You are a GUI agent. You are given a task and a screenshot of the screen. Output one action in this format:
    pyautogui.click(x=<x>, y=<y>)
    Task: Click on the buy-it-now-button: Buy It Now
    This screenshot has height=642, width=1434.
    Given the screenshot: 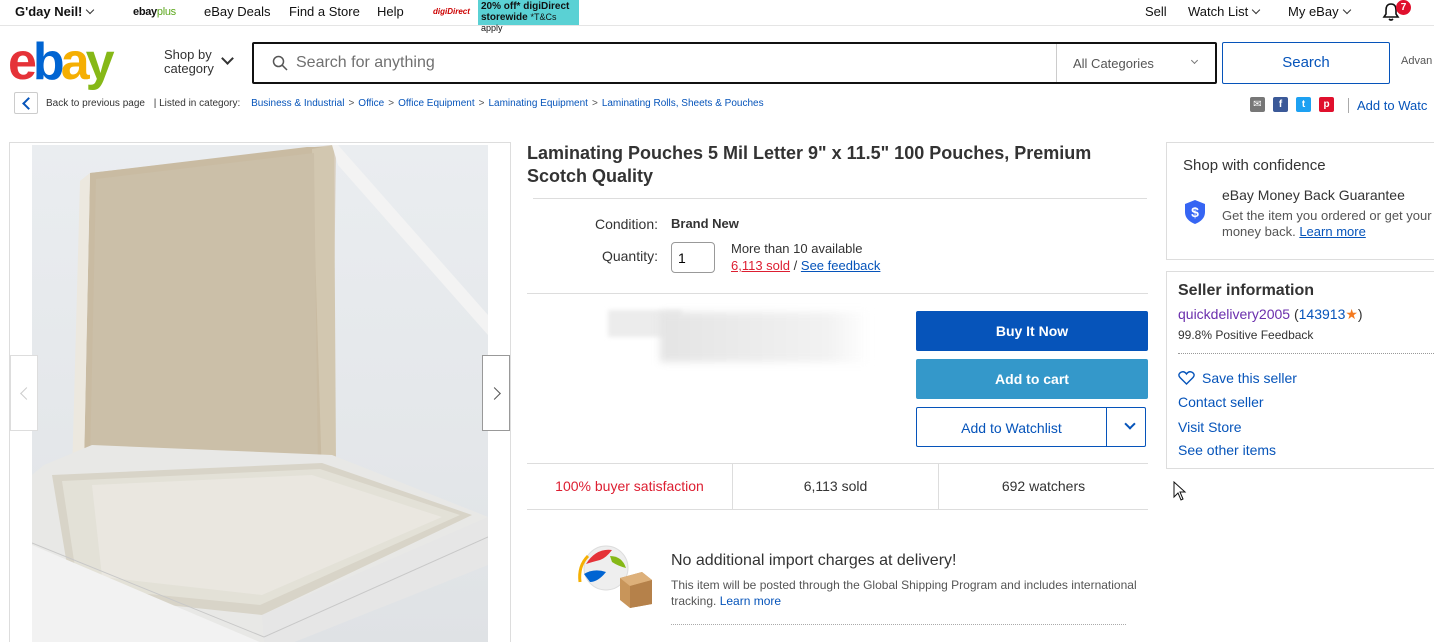 What is the action you would take?
    pyautogui.click(x=1032, y=331)
    